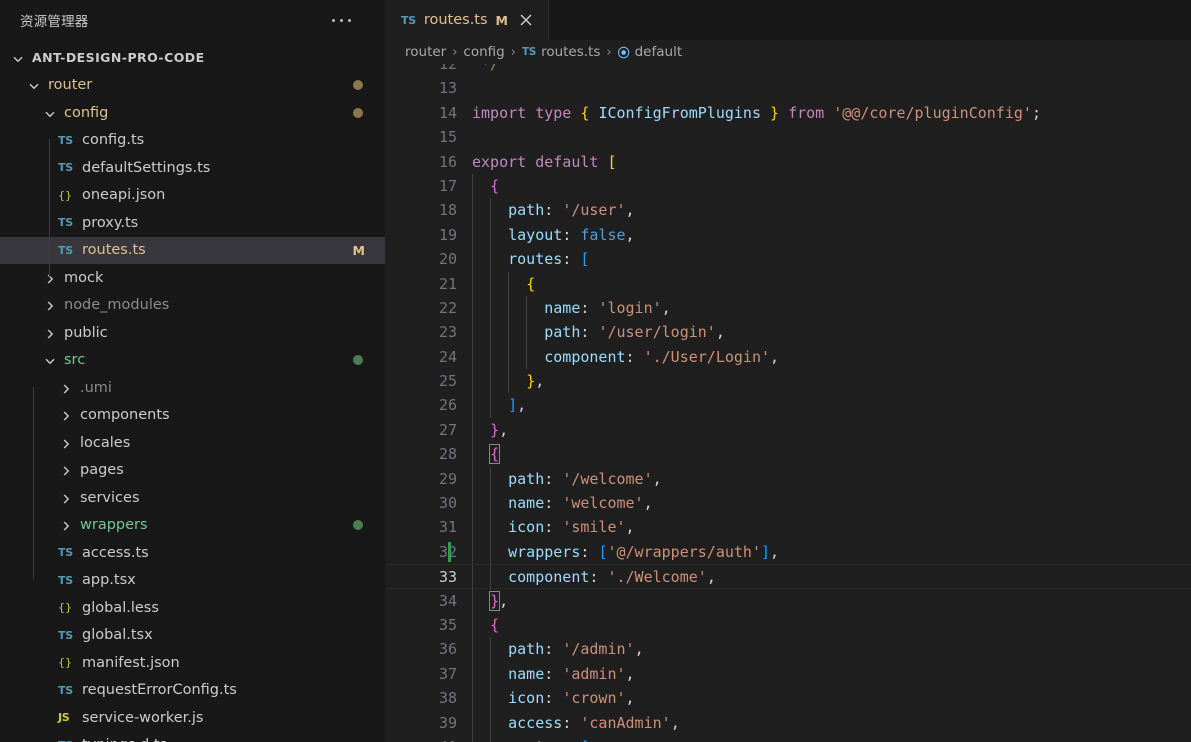  What do you see at coordinates (192, 333) in the screenshot?
I see `tree-folder-public: public` at bounding box center [192, 333].